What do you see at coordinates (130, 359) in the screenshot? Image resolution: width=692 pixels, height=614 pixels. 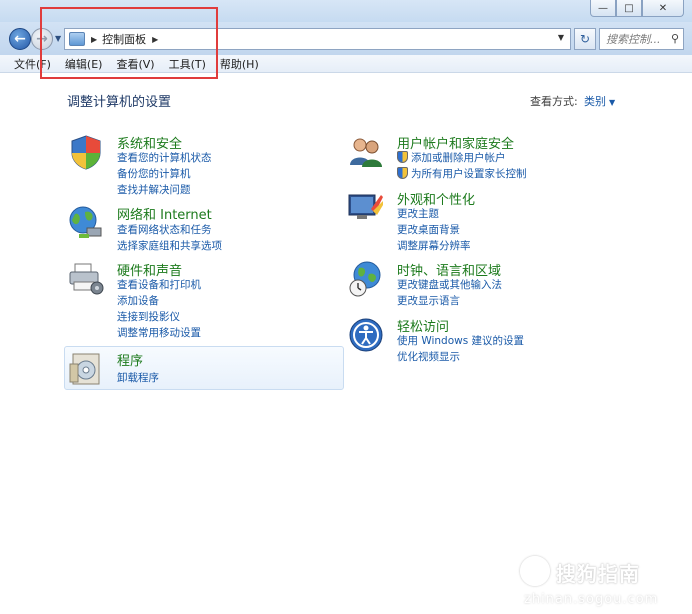 I see `category-title: 程序` at bounding box center [130, 359].